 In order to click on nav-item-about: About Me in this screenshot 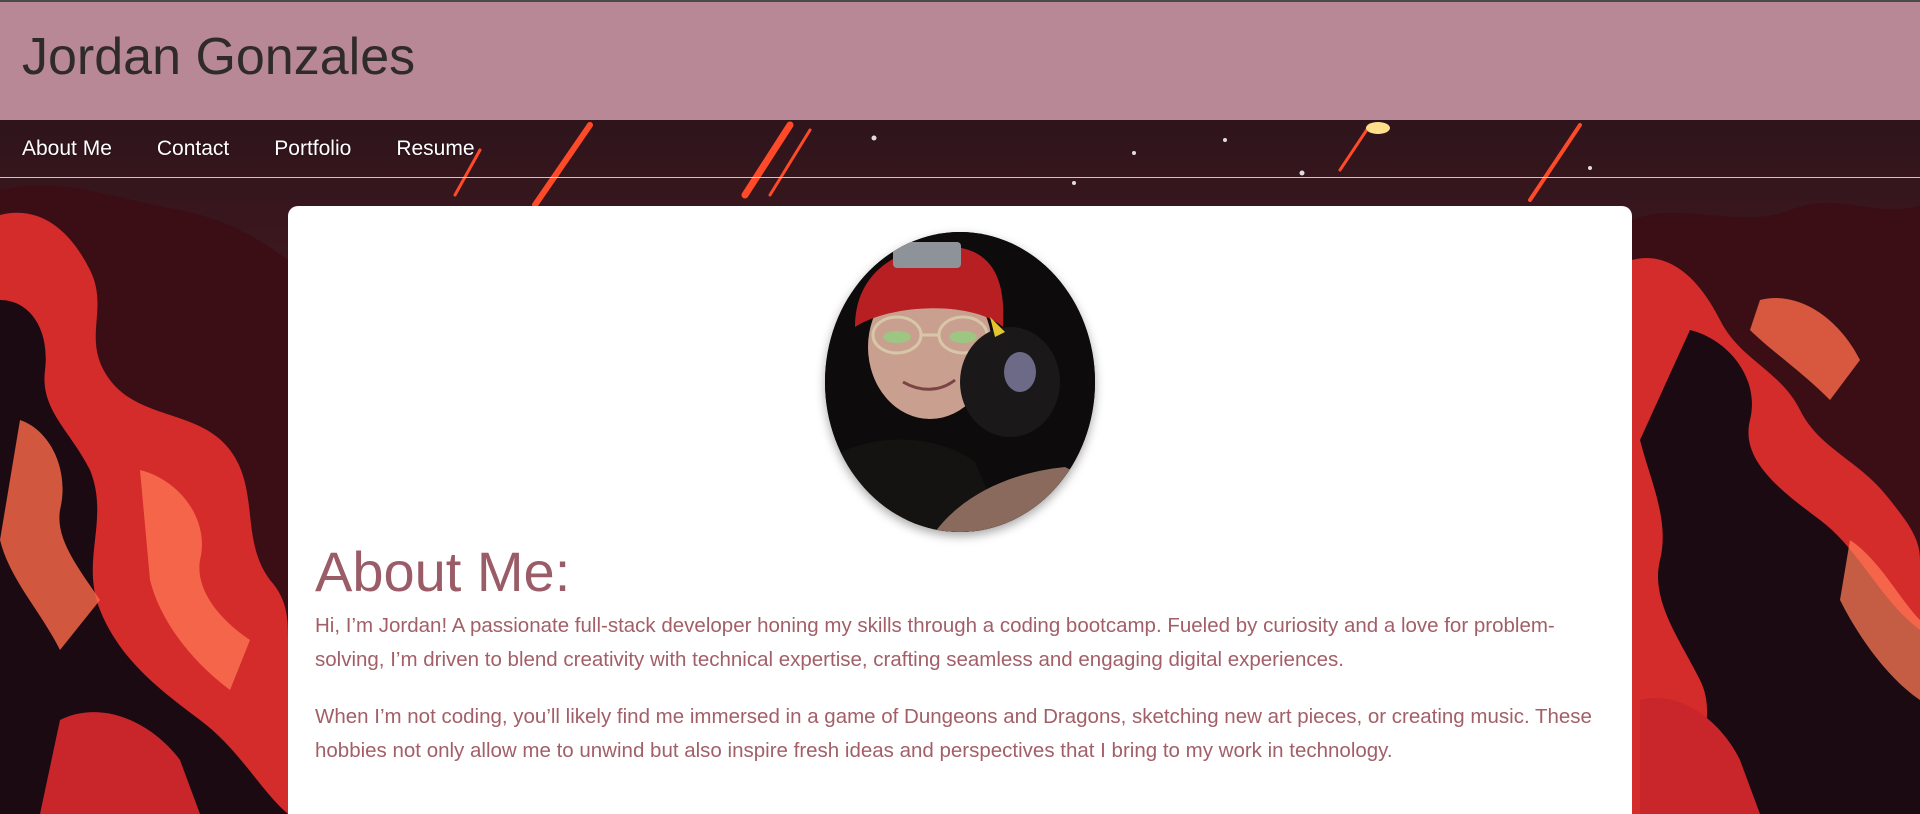, I will do `click(67, 149)`.